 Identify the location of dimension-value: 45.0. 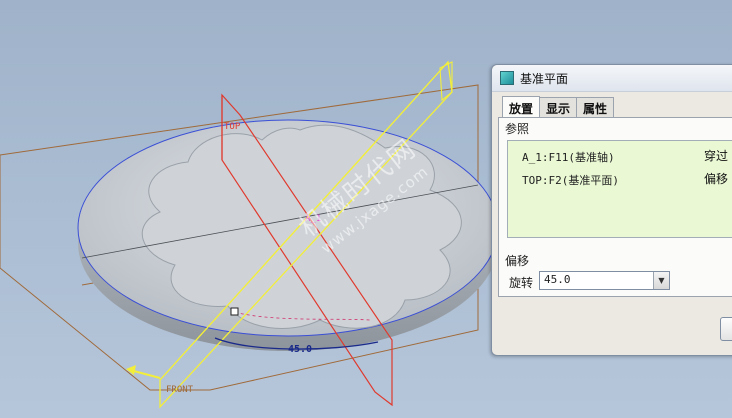
(300, 349).